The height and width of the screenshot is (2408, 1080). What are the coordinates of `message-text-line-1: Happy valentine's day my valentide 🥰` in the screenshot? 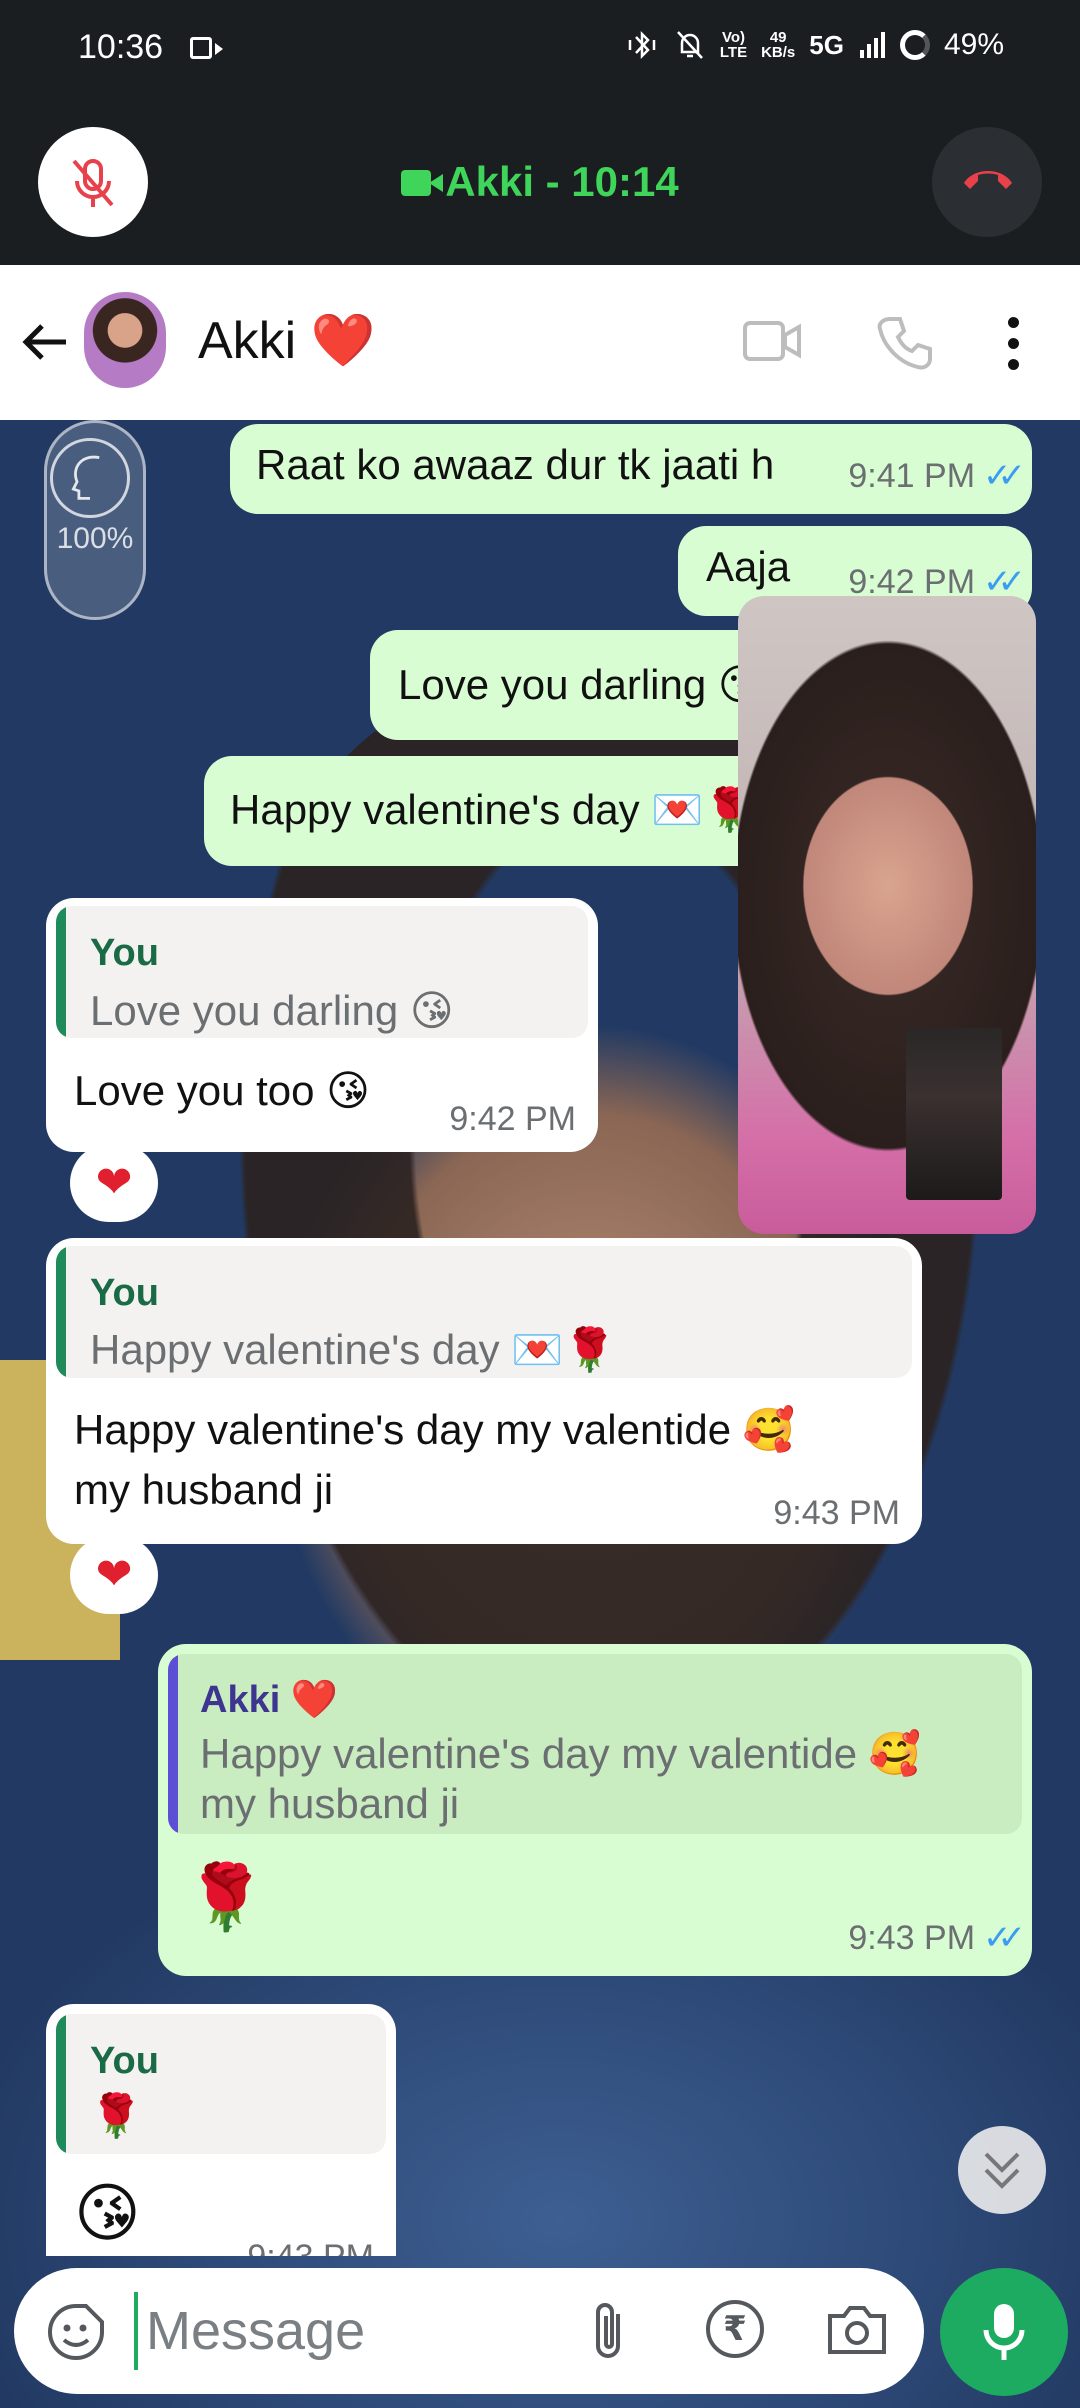 It's located at (435, 1429).